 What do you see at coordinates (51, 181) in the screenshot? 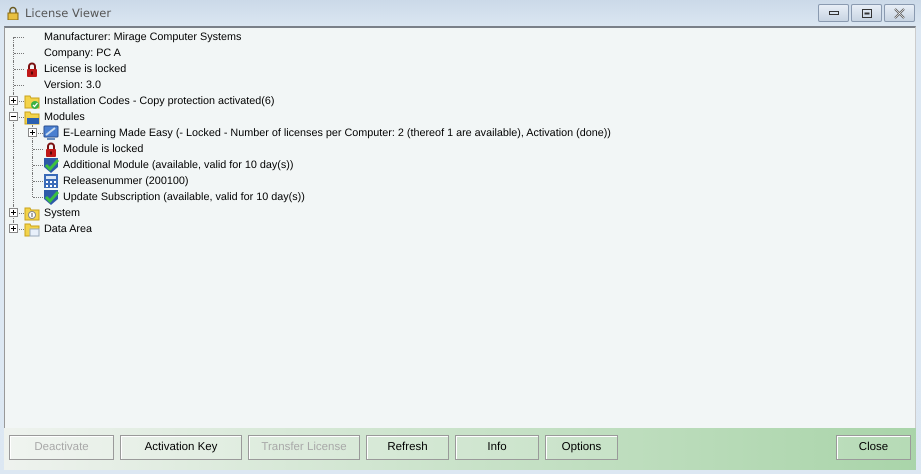
I see `calculator-icon` at bounding box center [51, 181].